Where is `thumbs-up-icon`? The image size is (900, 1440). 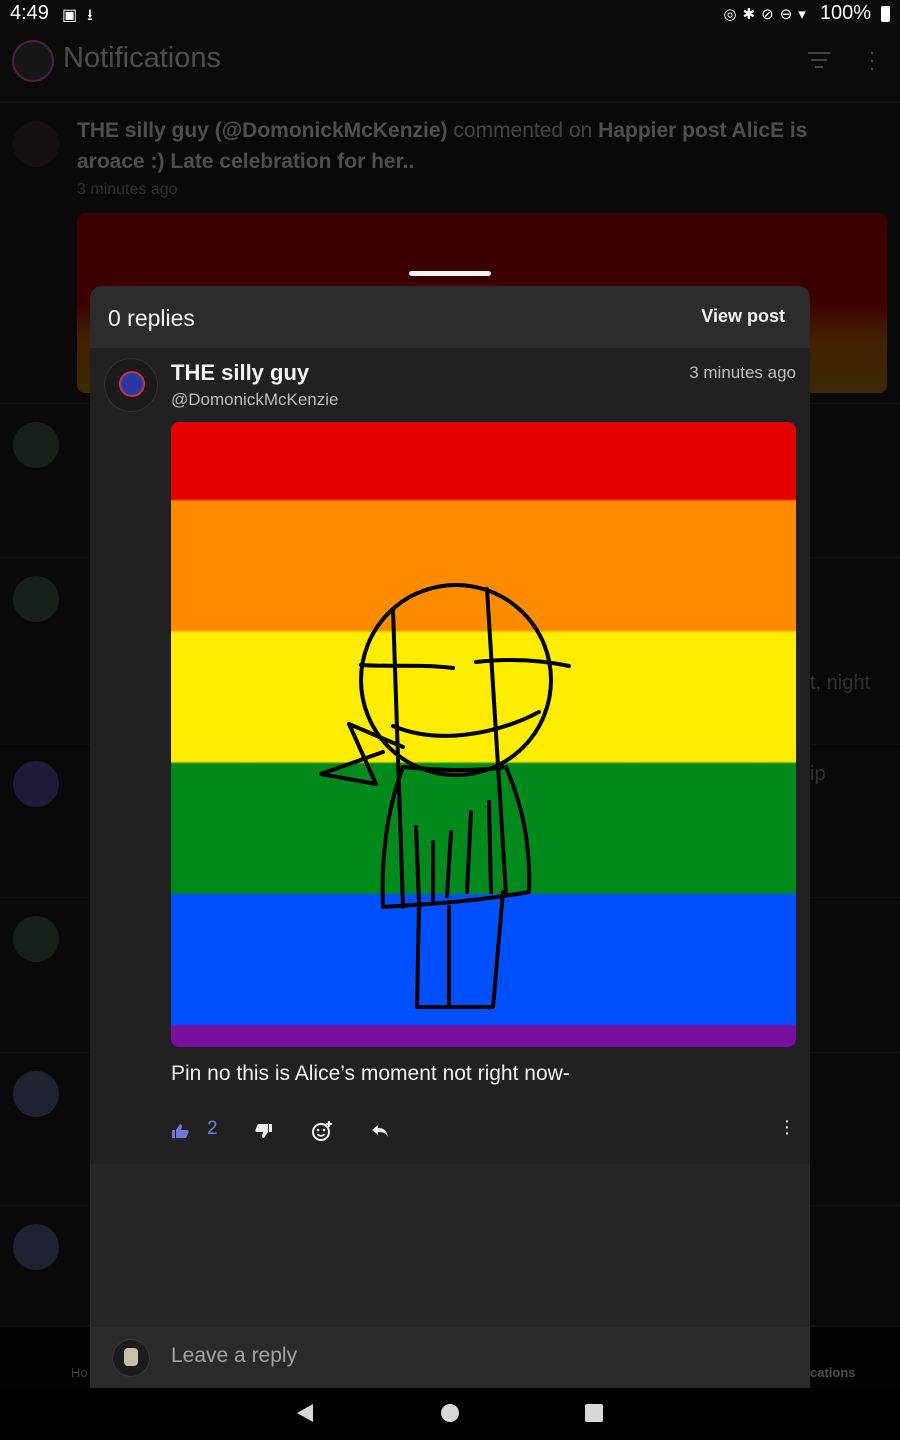
thumbs-up-icon is located at coordinates (180, 1131).